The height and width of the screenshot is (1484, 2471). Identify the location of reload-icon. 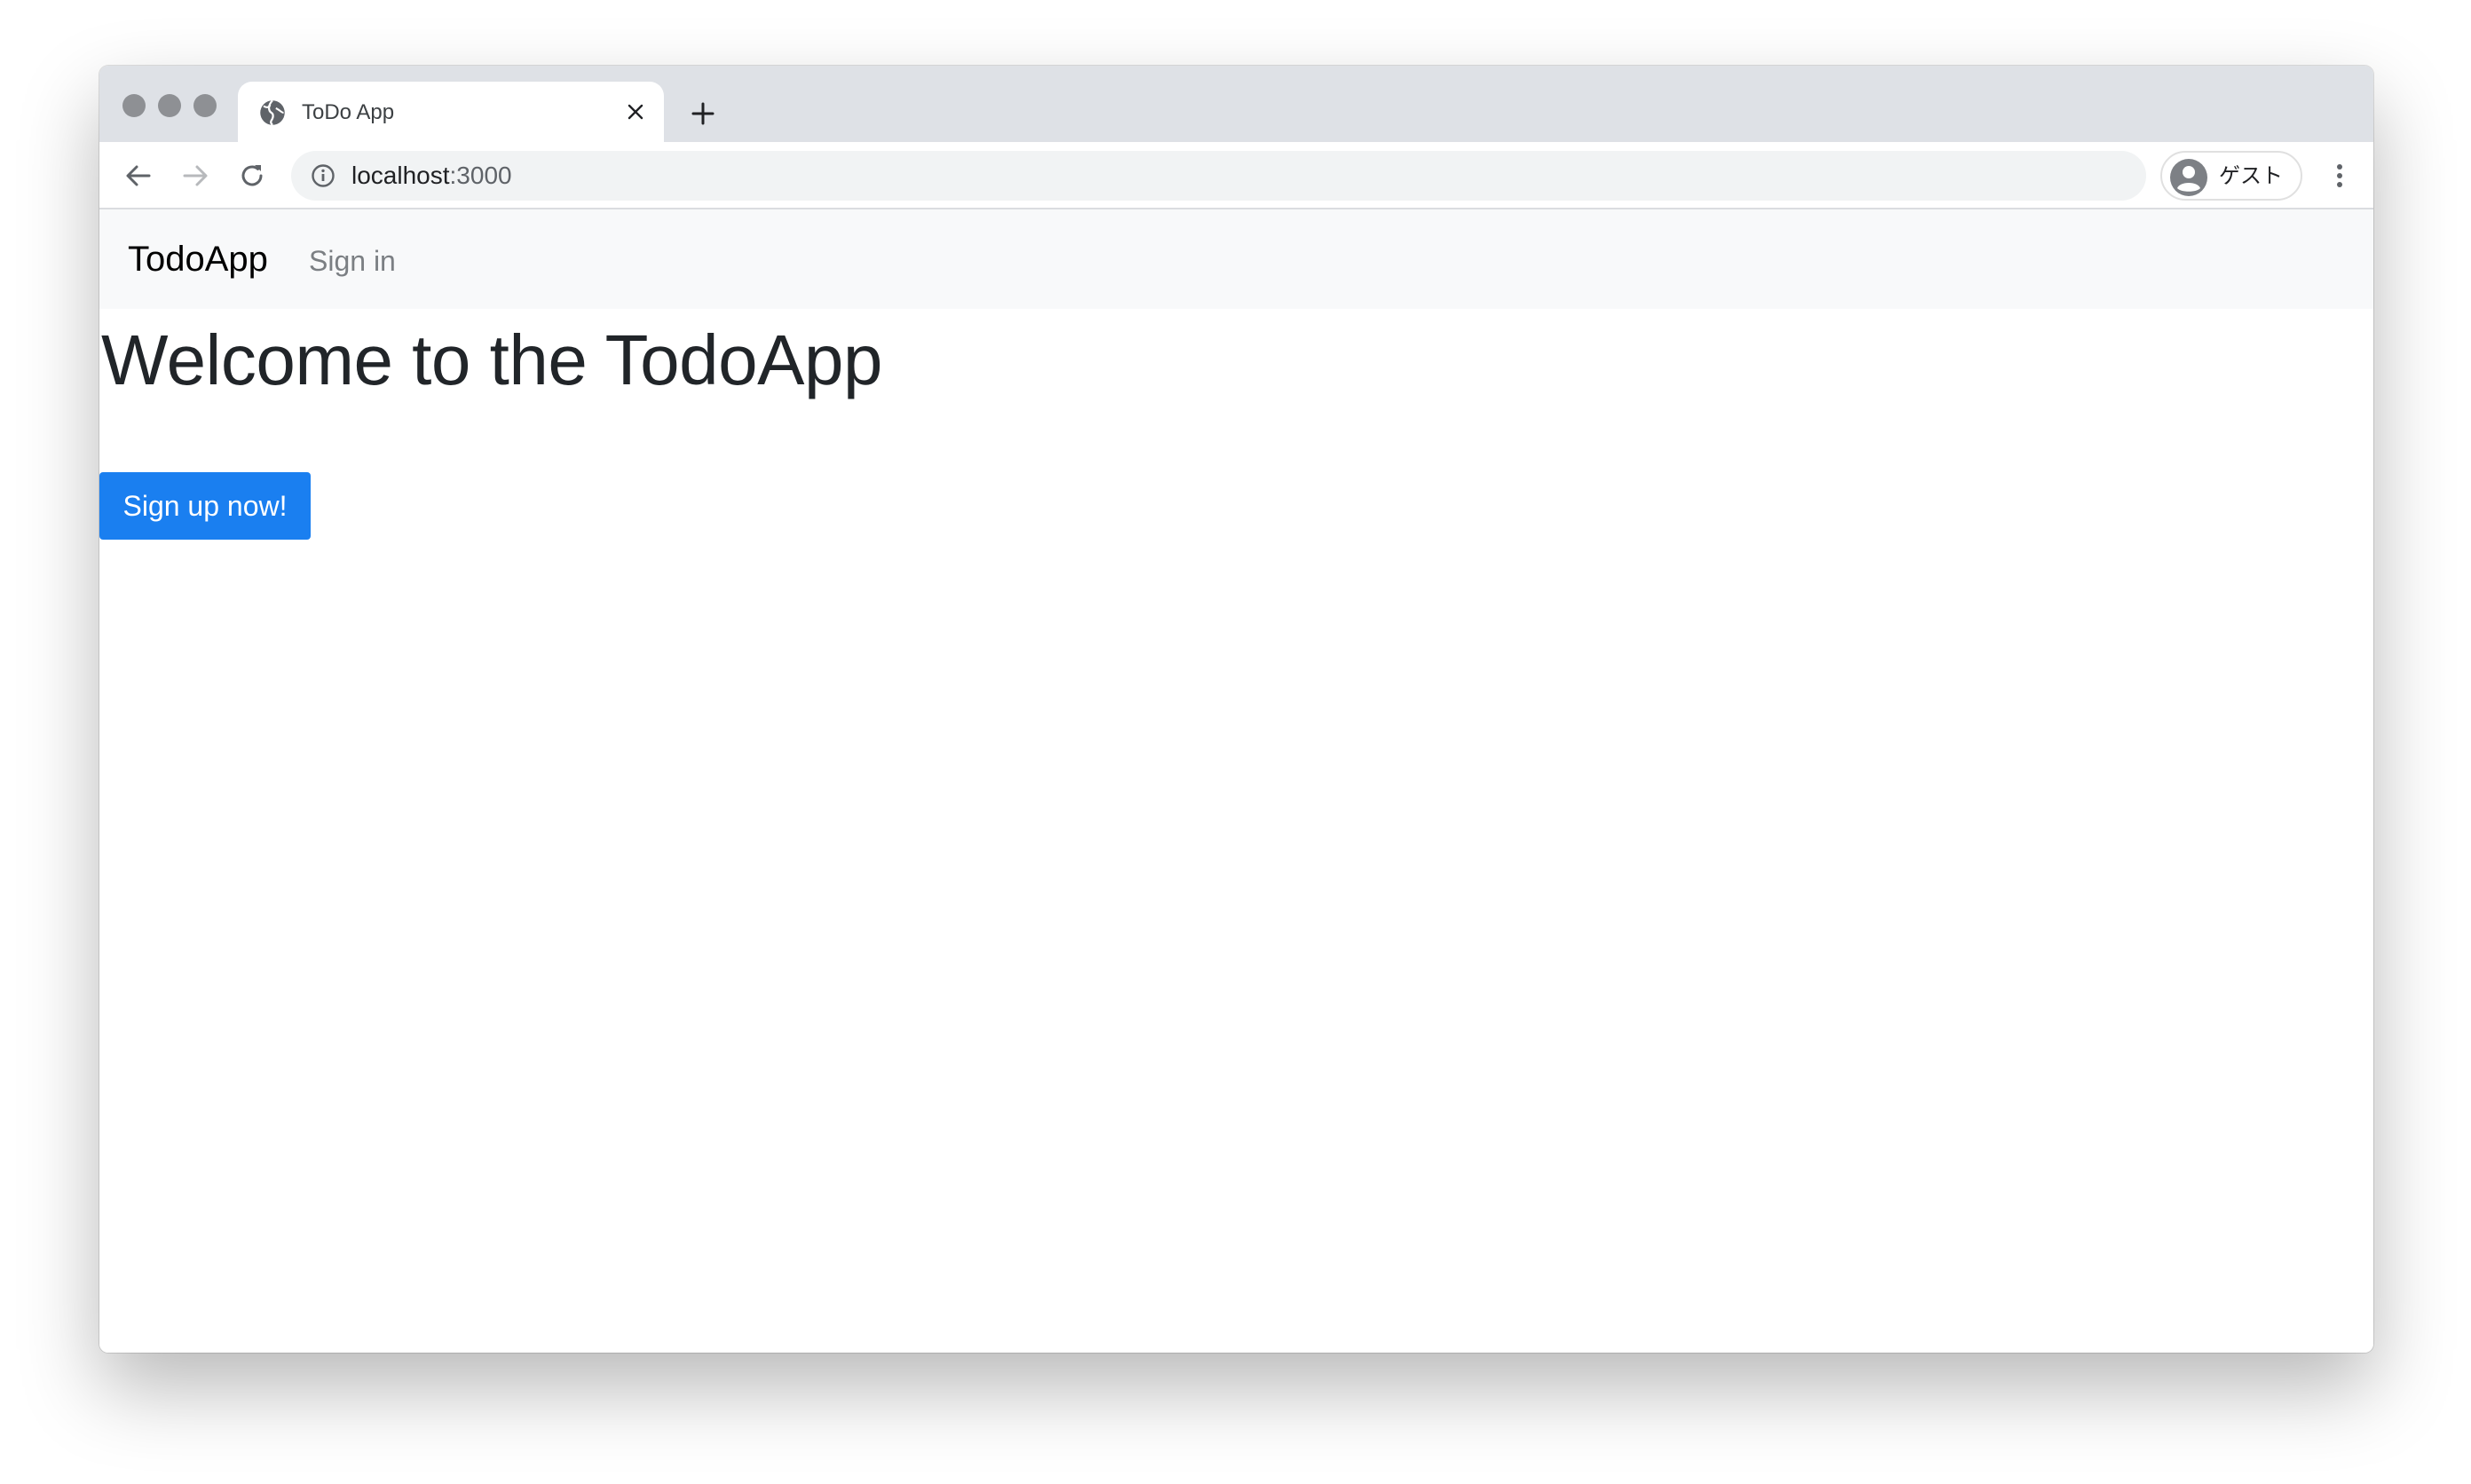
(252, 176).